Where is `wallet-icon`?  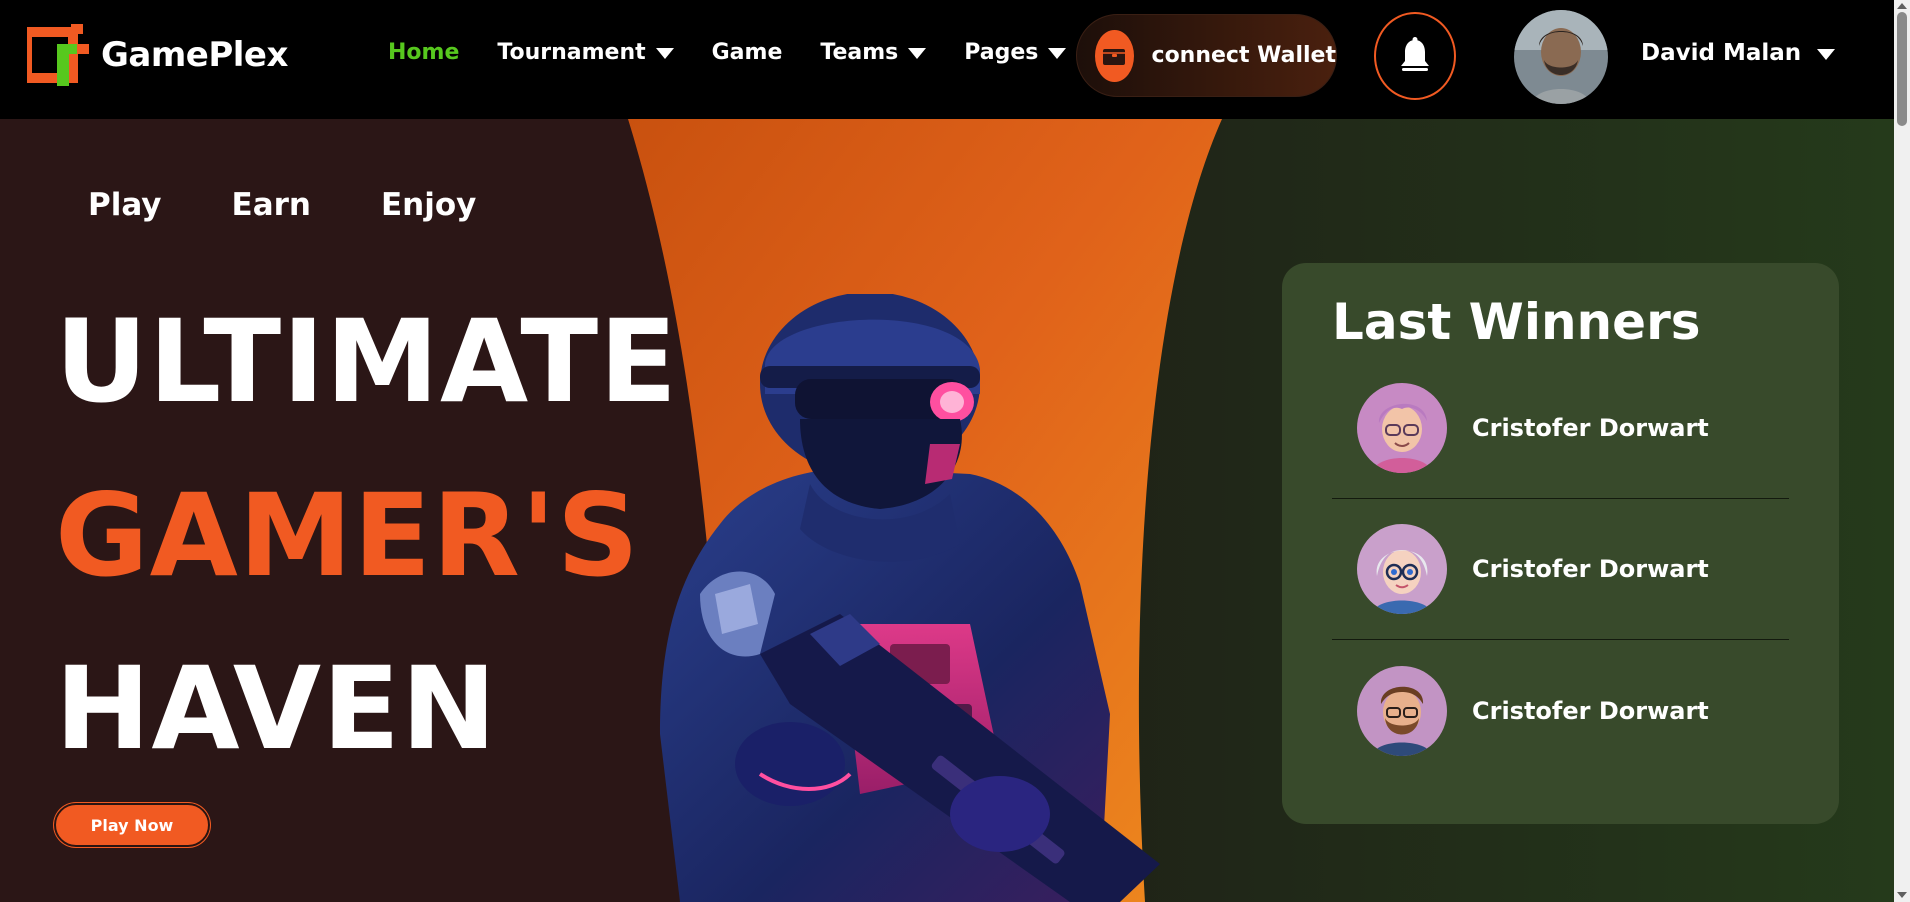 wallet-icon is located at coordinates (1114, 55).